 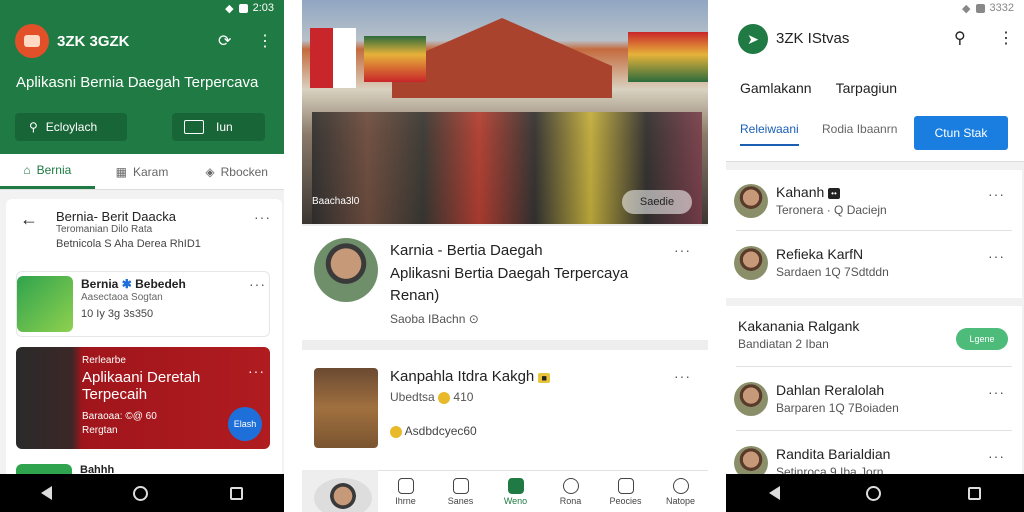 I want to click on group-header: Kakanania Ralgank Bandiatan 2 Iban Lgene, so click(x=874, y=335).